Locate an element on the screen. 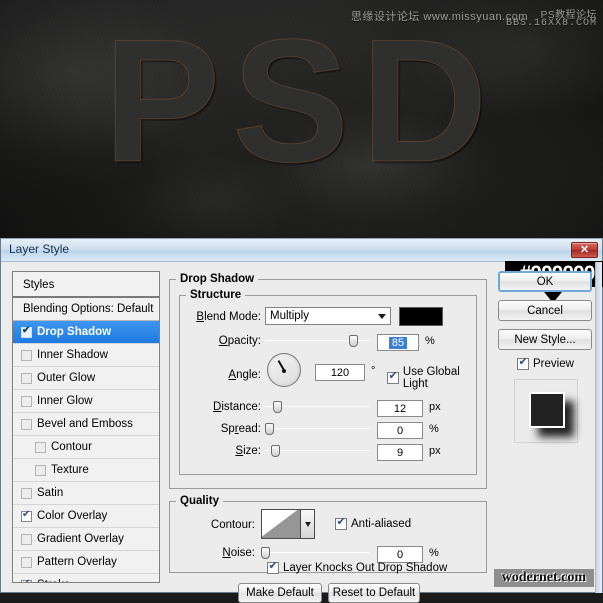 This screenshot has height=603, width=603. blend-mode-select: Multiply is located at coordinates (328, 316).